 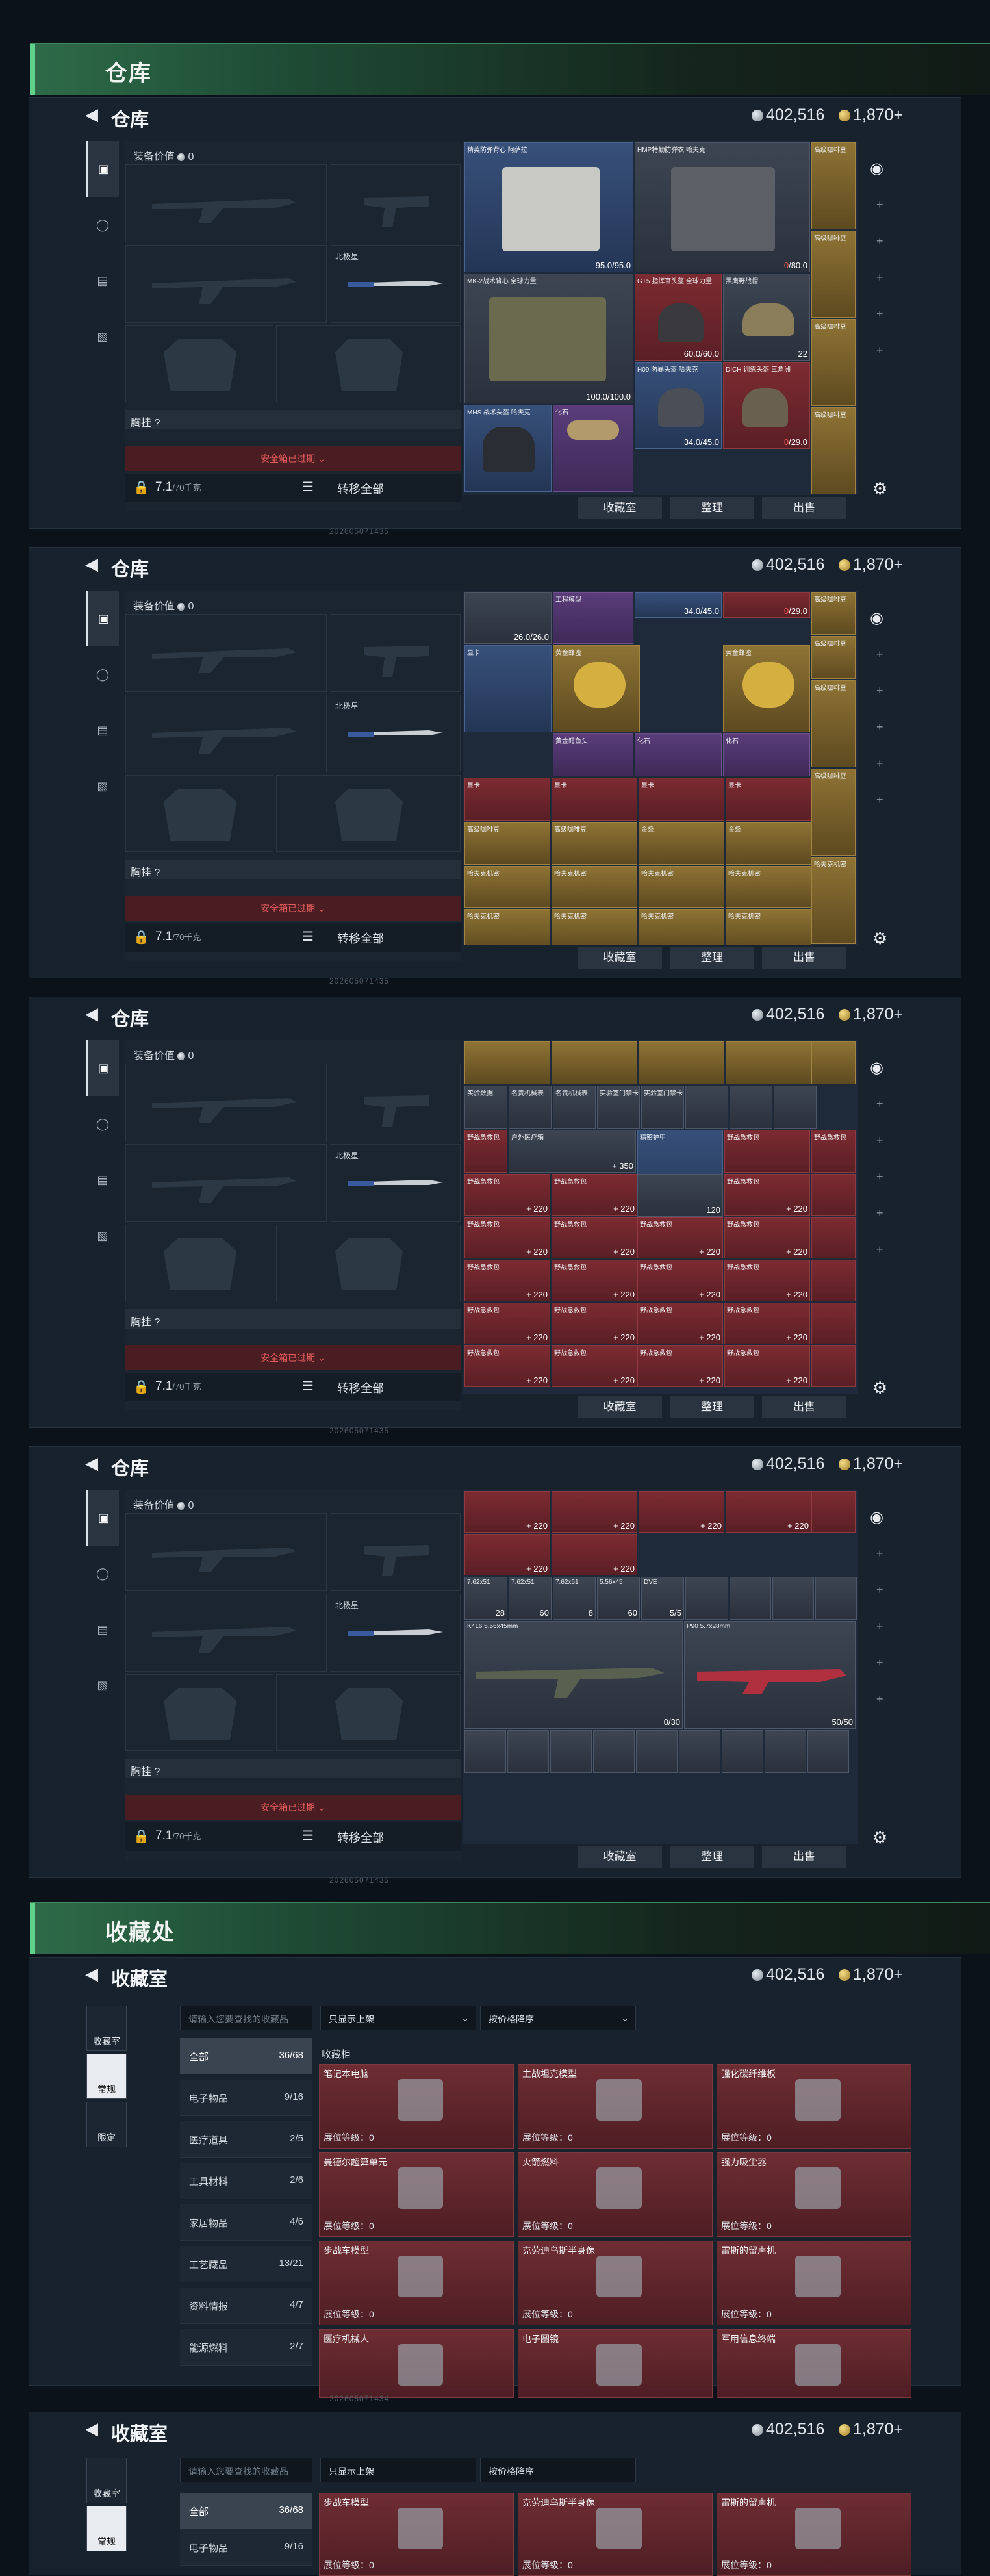 What do you see at coordinates (615, 2194) in the screenshot?
I see `collection-card: 火箭燃料 展位等级：0` at bounding box center [615, 2194].